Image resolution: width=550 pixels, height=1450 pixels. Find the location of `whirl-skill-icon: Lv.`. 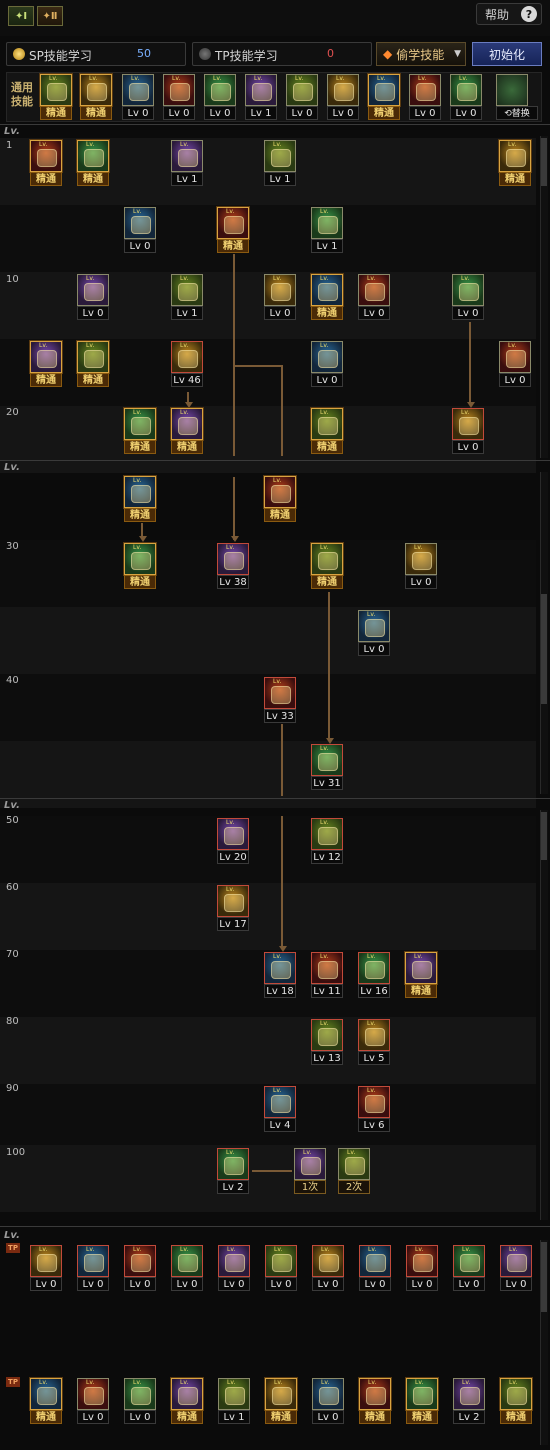

whirl-skill-icon: Lv. is located at coordinates (468, 424).